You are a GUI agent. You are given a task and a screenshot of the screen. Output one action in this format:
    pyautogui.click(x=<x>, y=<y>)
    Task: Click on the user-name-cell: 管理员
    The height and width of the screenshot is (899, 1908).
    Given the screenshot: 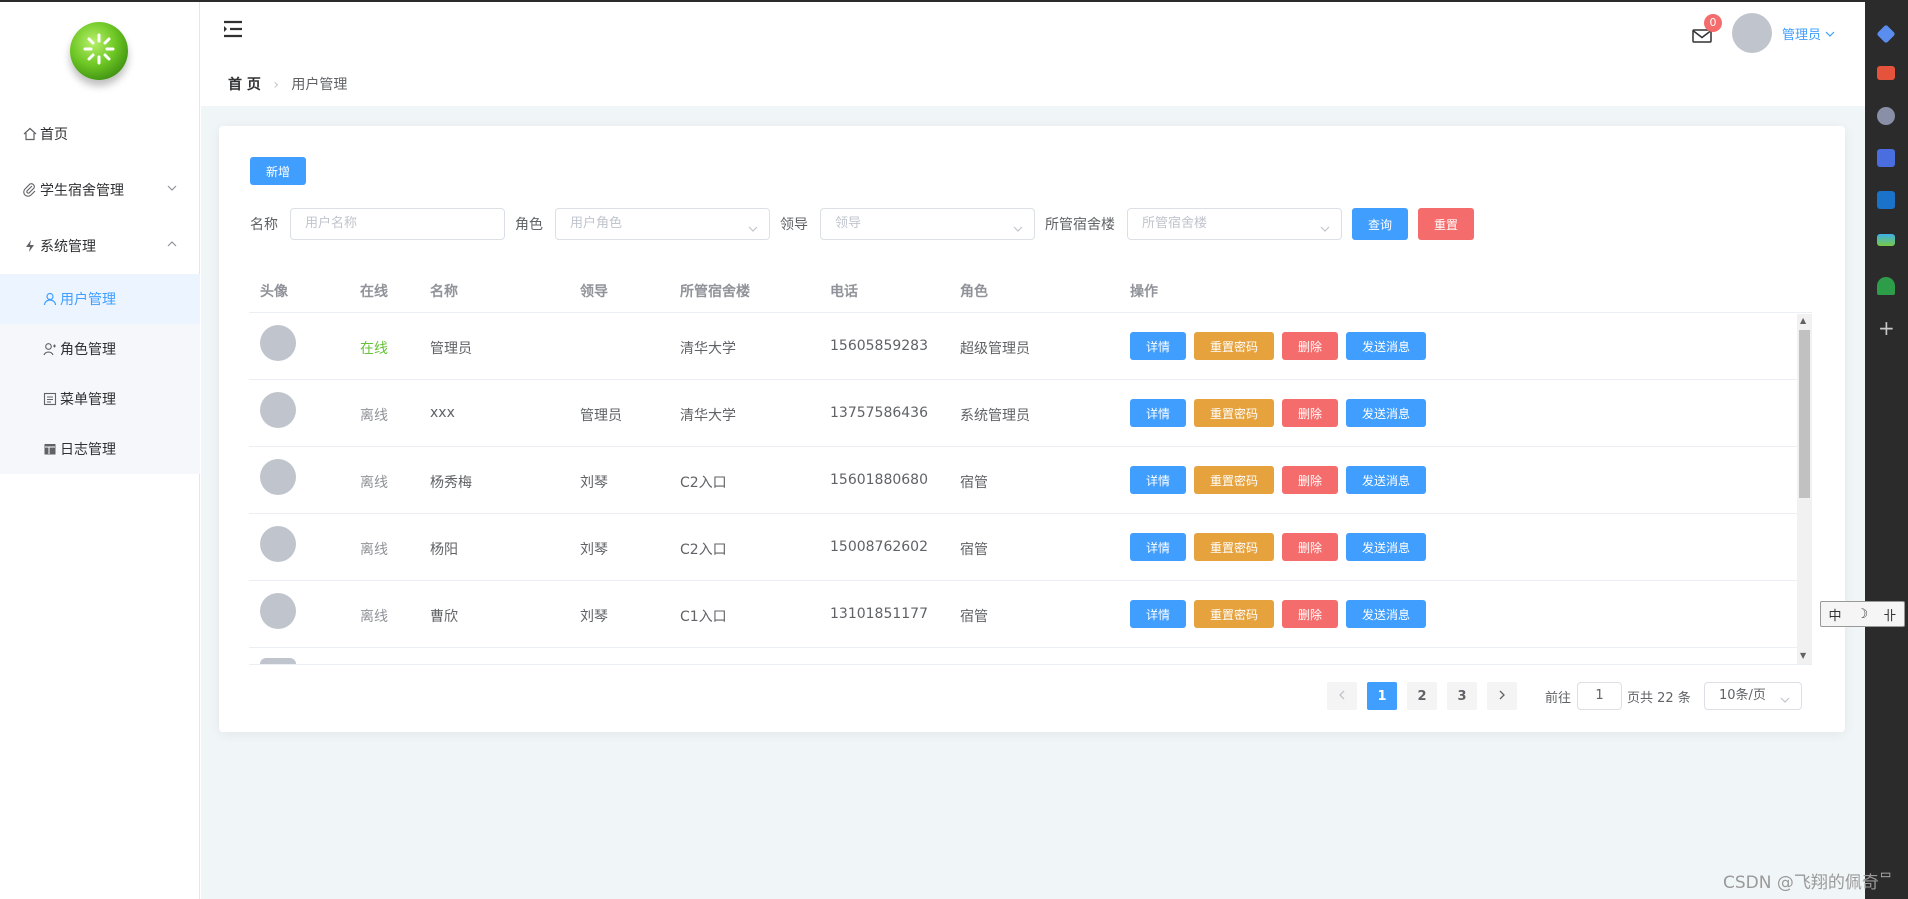 What is the action you would take?
    pyautogui.click(x=451, y=349)
    